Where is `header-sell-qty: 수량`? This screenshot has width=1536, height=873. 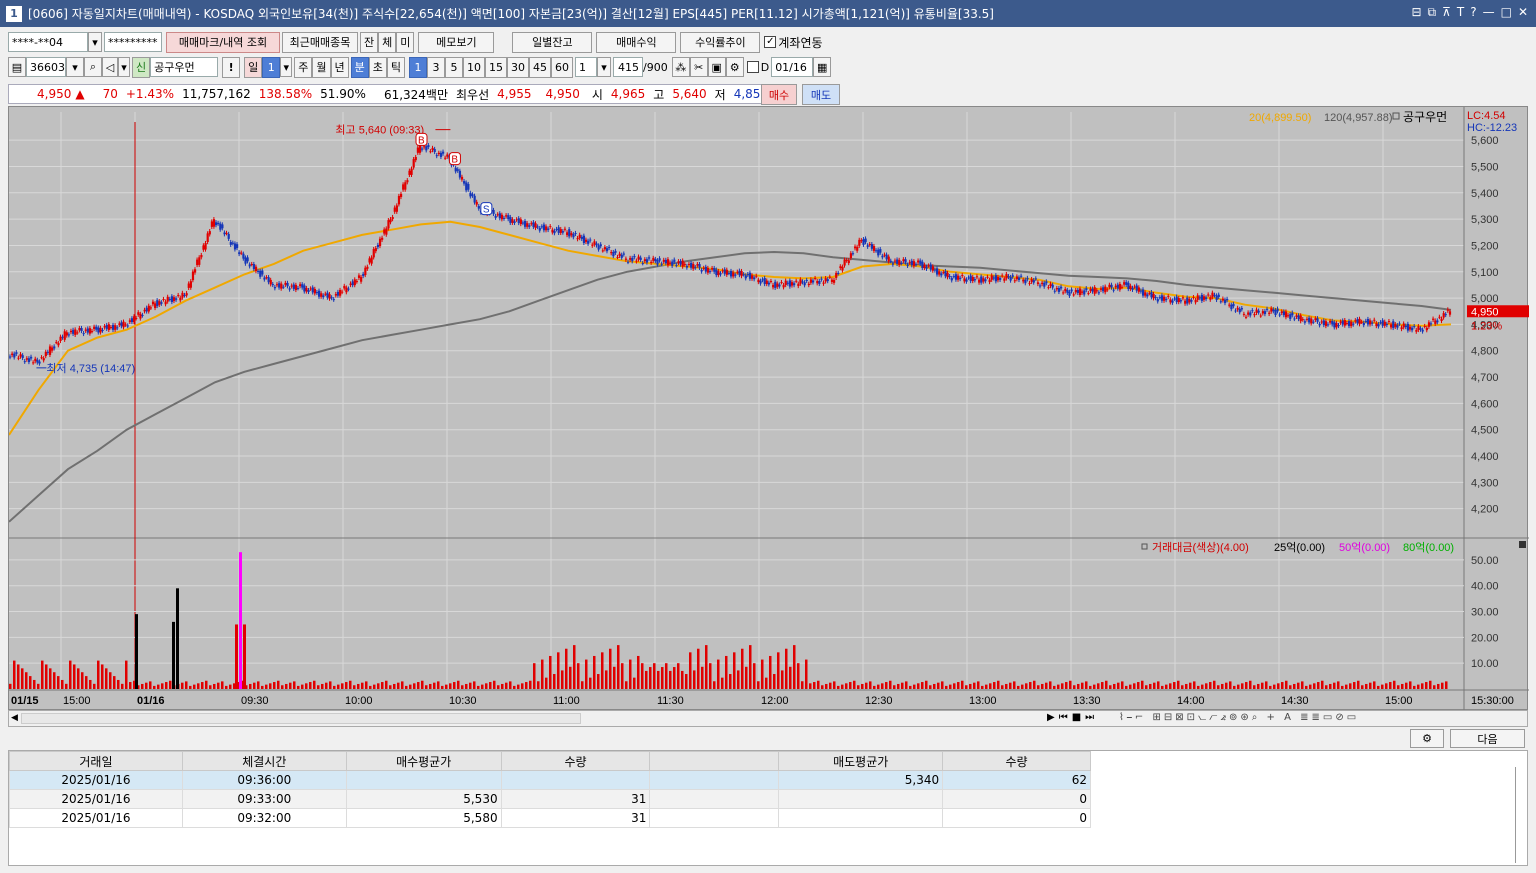
header-sell-qty: 수량 is located at coordinates (1016, 761).